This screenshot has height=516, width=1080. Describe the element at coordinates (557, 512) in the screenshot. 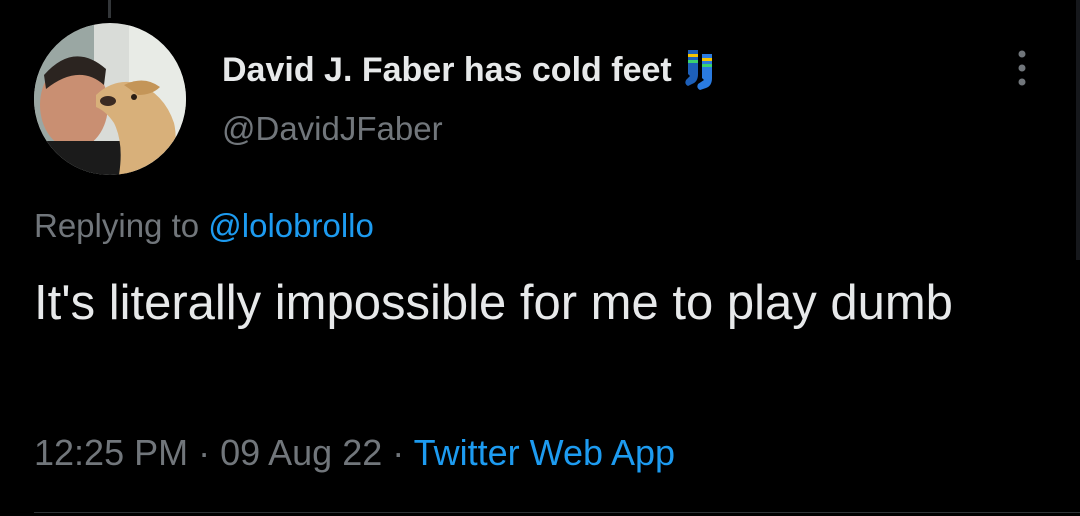

I see `divider` at that location.